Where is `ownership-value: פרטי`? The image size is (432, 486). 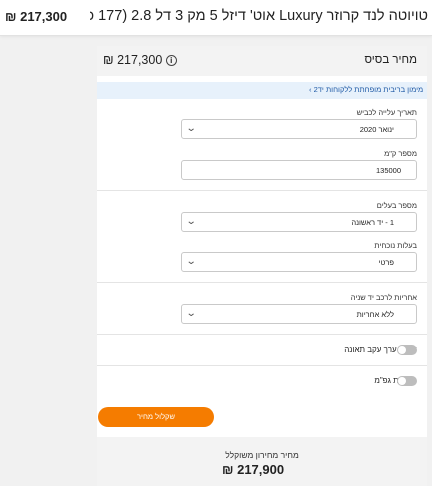 ownership-value: פרטי is located at coordinates (386, 262).